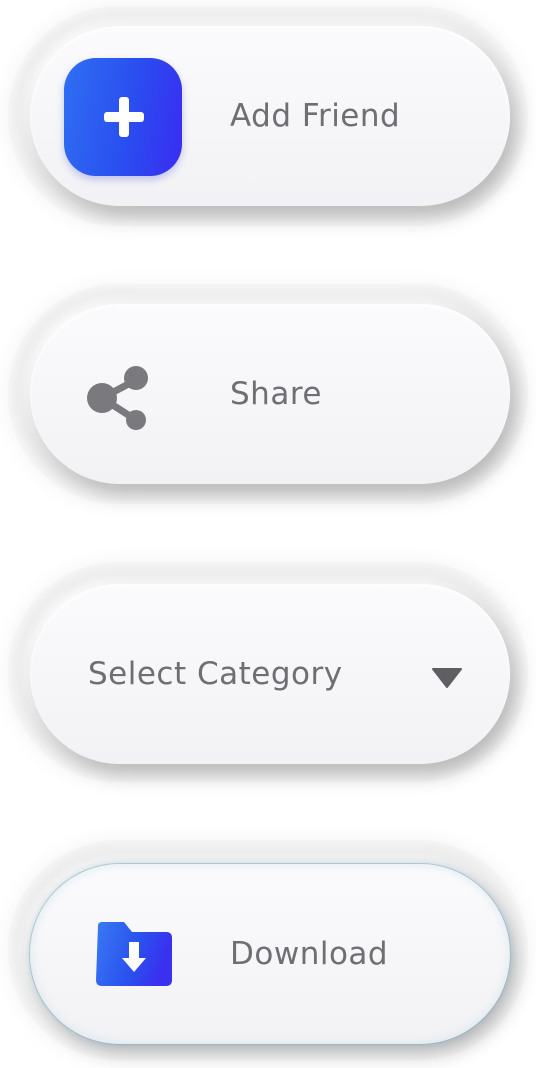 This screenshot has height=1068, width=536. I want to click on folder-download-icon, so click(134, 954).